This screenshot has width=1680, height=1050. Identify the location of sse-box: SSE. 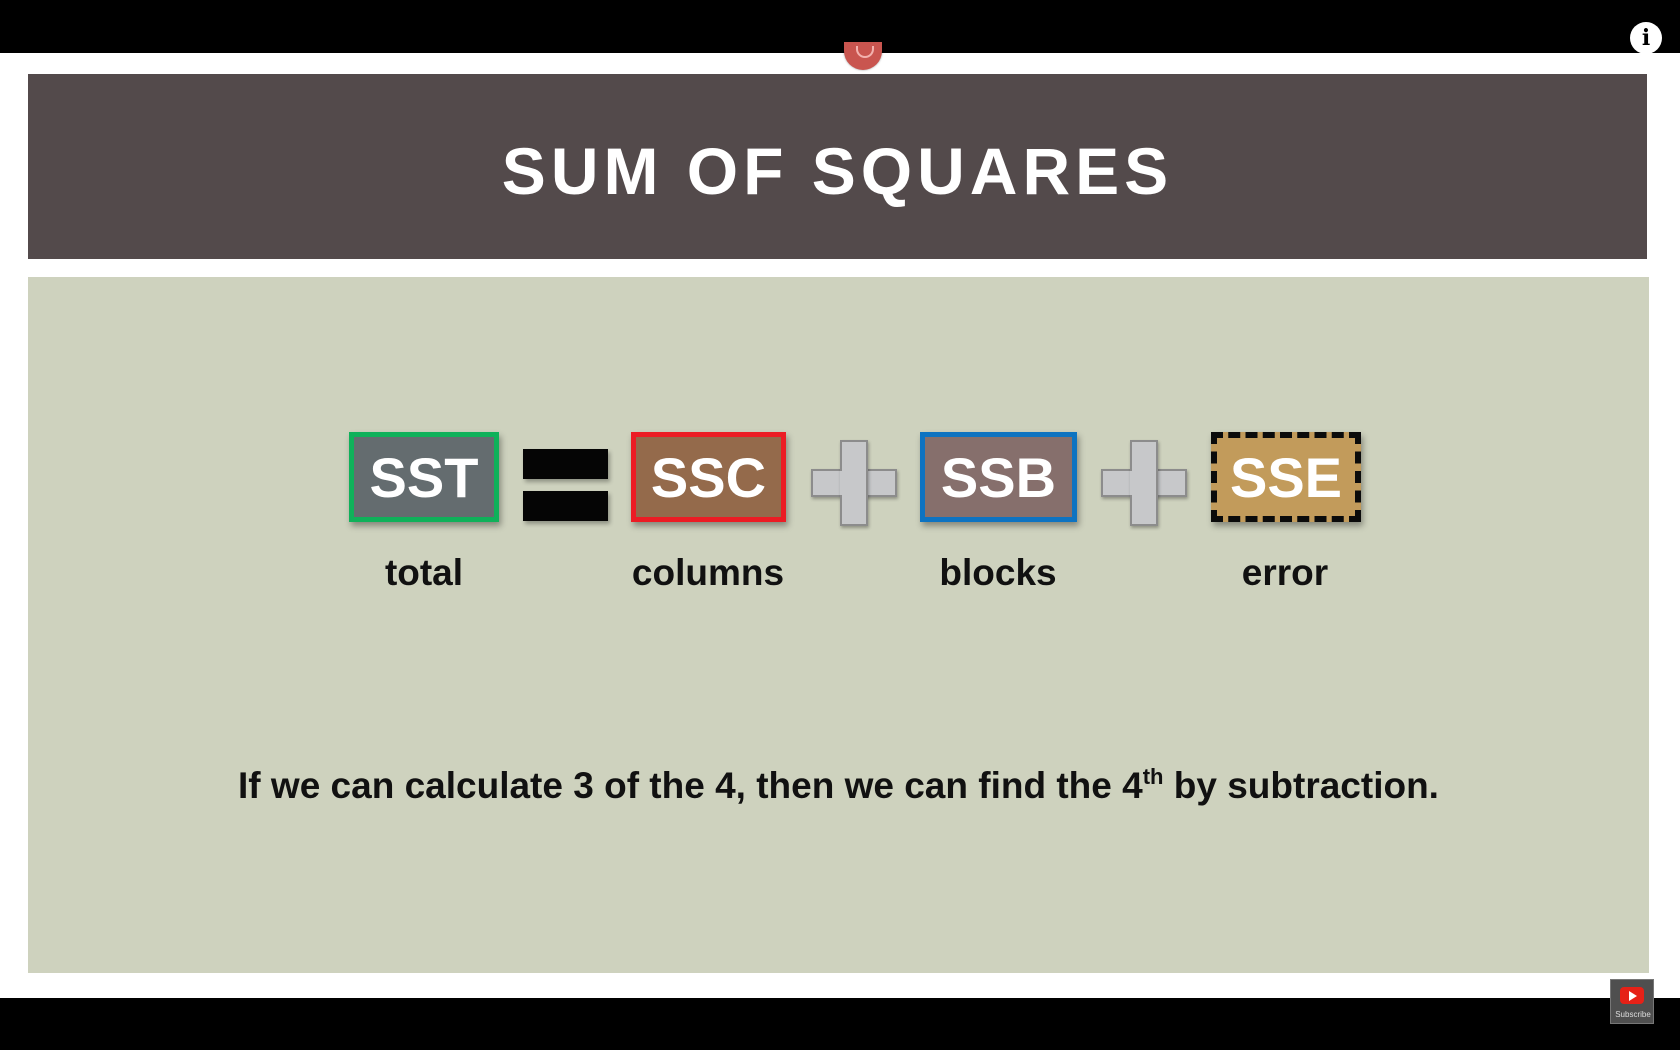
(1286, 477).